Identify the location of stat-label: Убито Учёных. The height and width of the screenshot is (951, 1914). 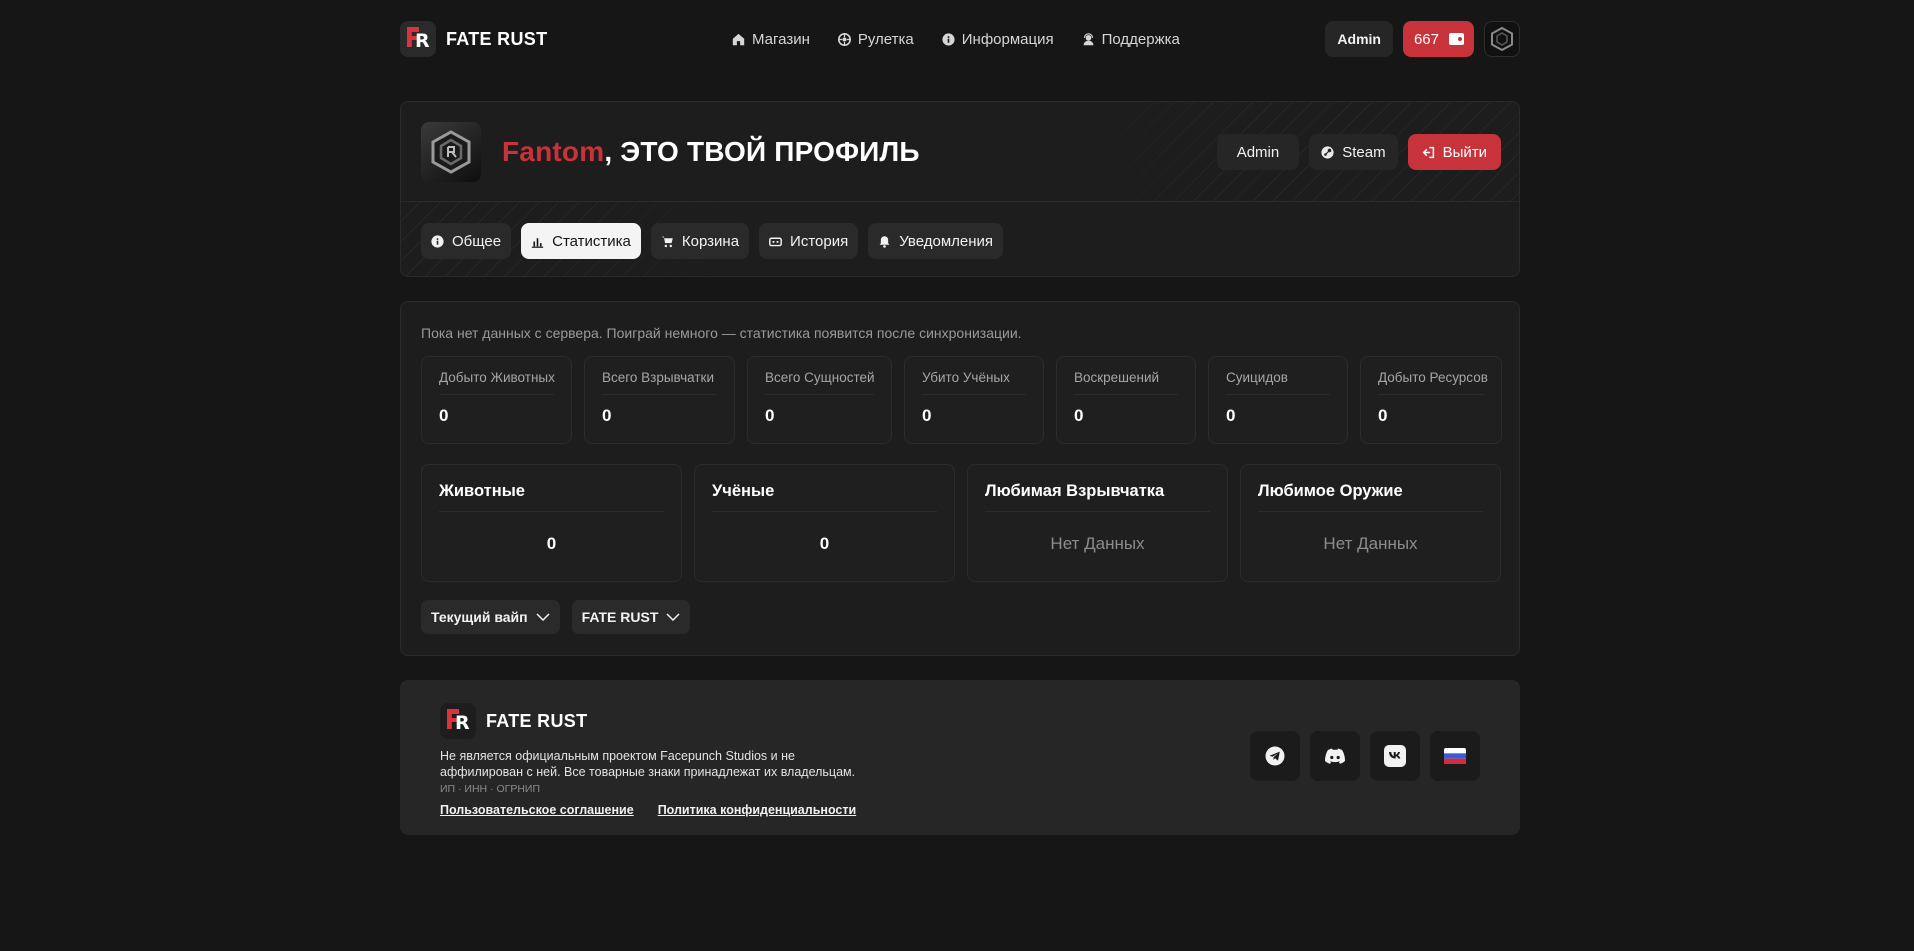
(974, 382).